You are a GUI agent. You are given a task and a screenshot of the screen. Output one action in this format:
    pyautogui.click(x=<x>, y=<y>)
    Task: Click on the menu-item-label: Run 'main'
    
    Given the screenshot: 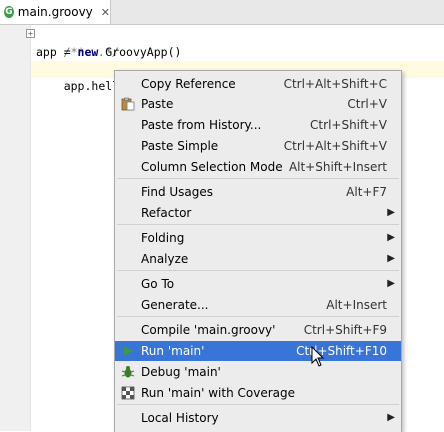 What is the action you would take?
    pyautogui.click(x=173, y=351)
    